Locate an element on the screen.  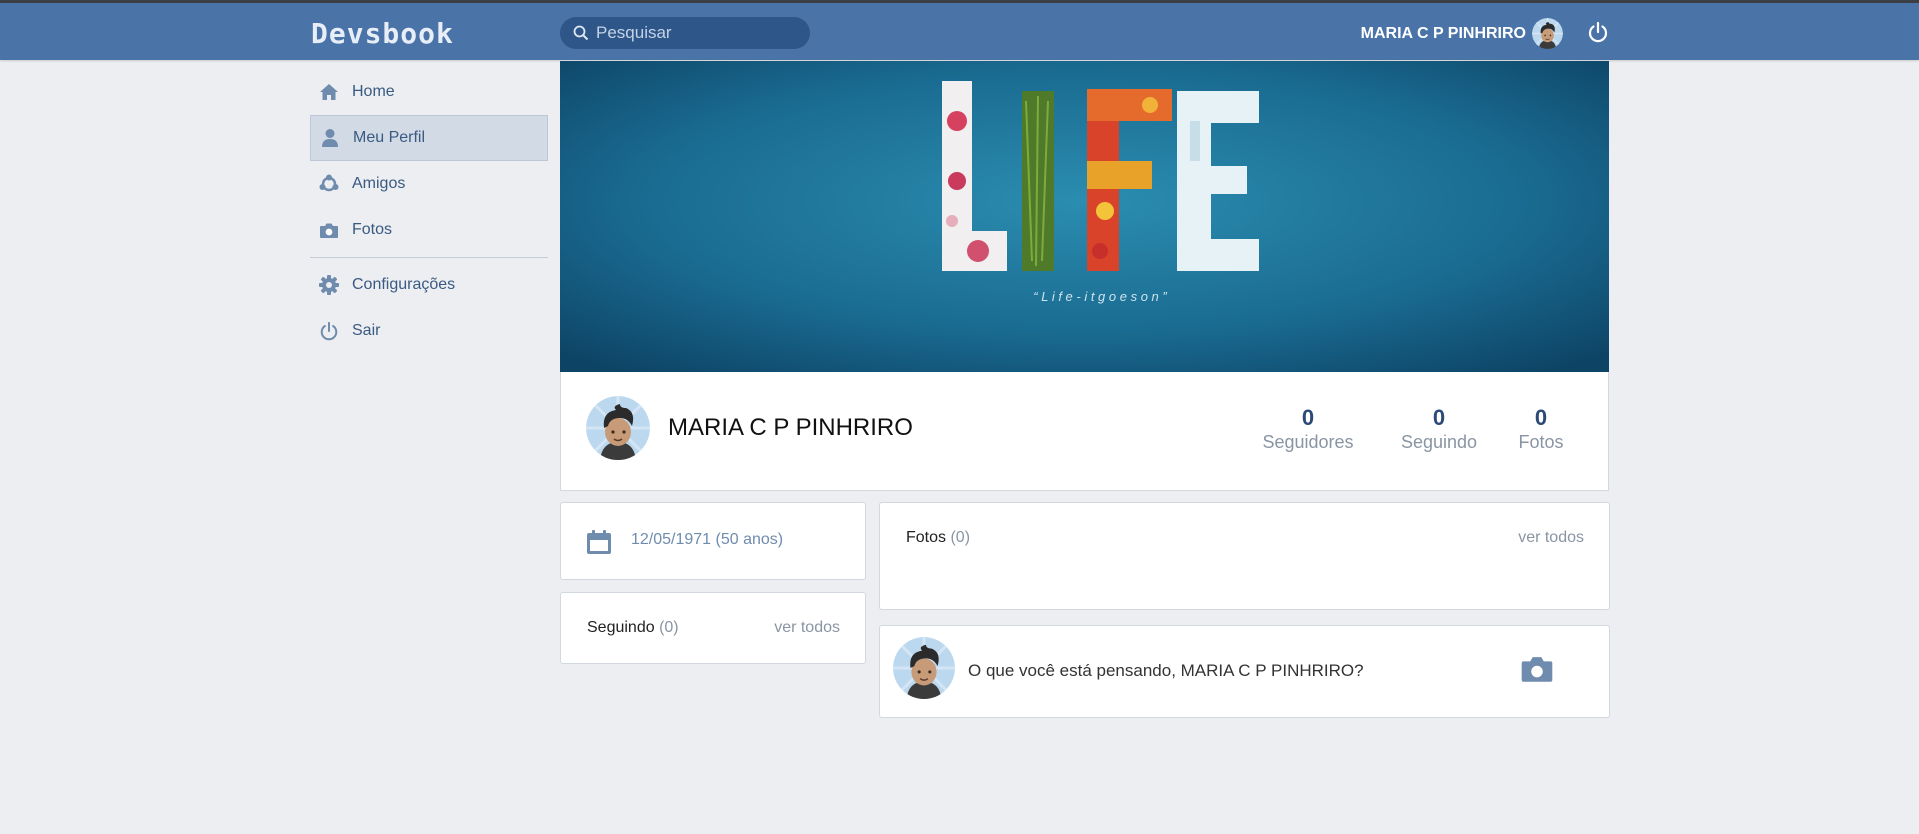
profile-name: MARIA C P PINHRIRO is located at coordinates (790, 427).